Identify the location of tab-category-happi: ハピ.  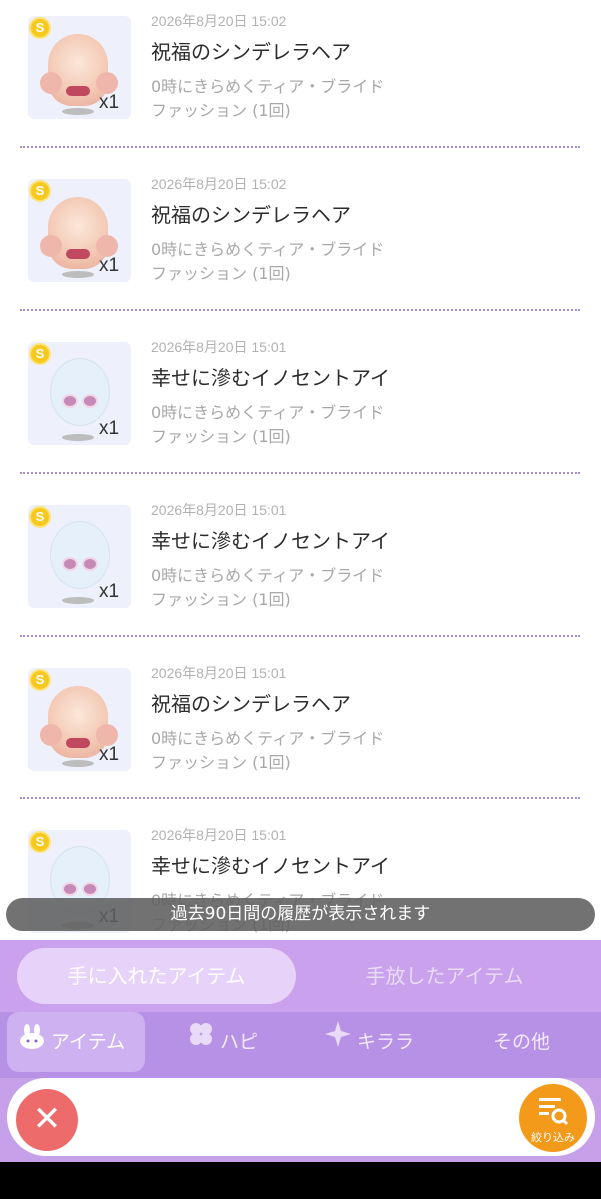
(236, 1045).